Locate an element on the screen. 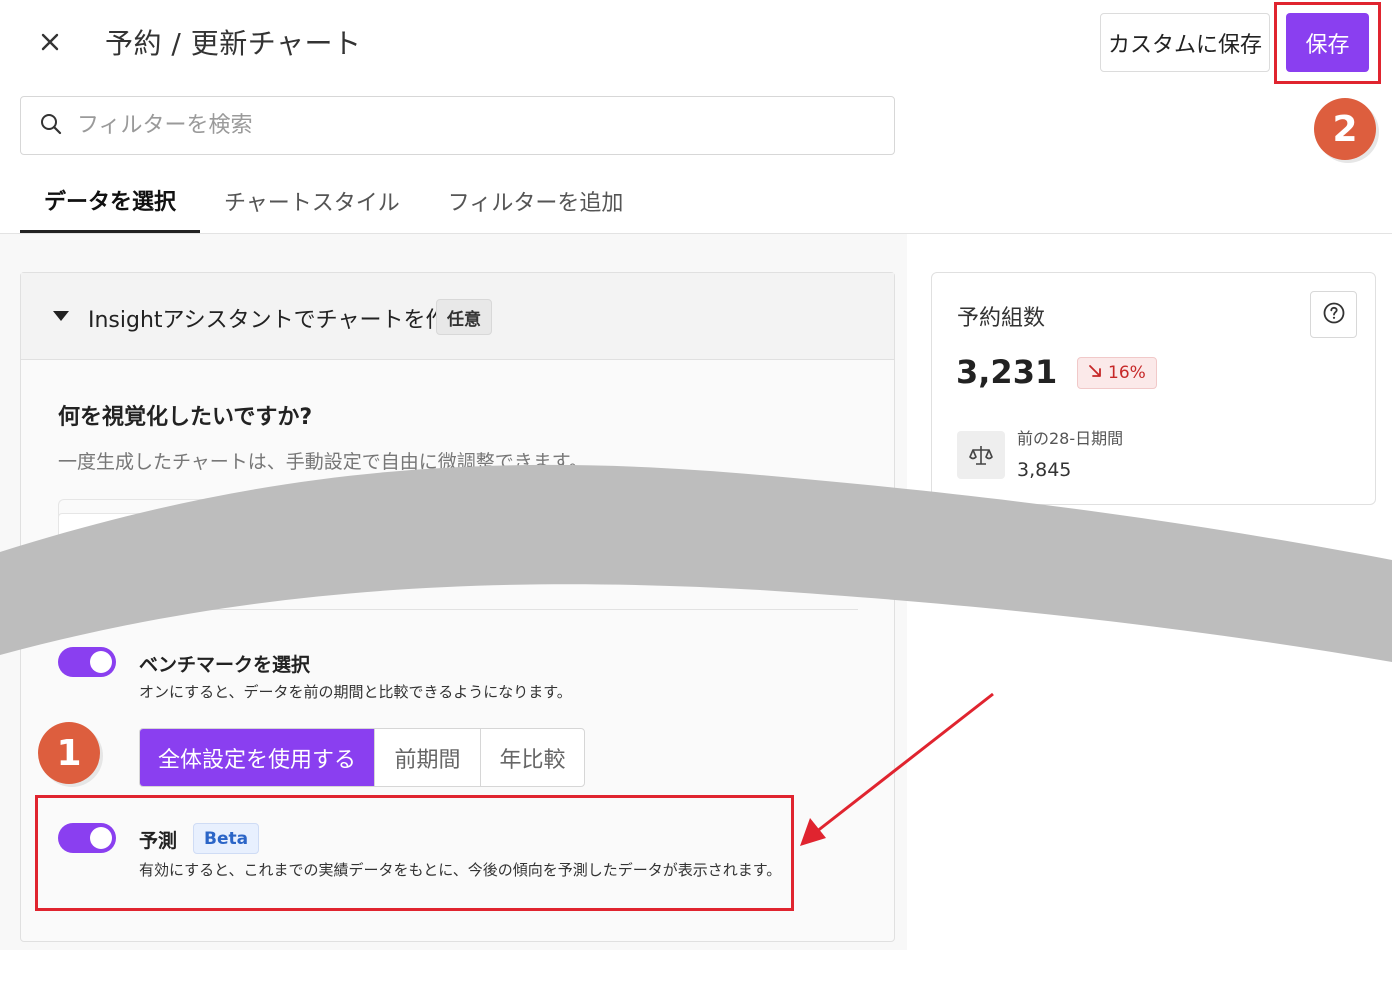  metric-preview-card: 予約組数 3,231 16% 前の28-日期間 3,845 is located at coordinates (1153, 388).